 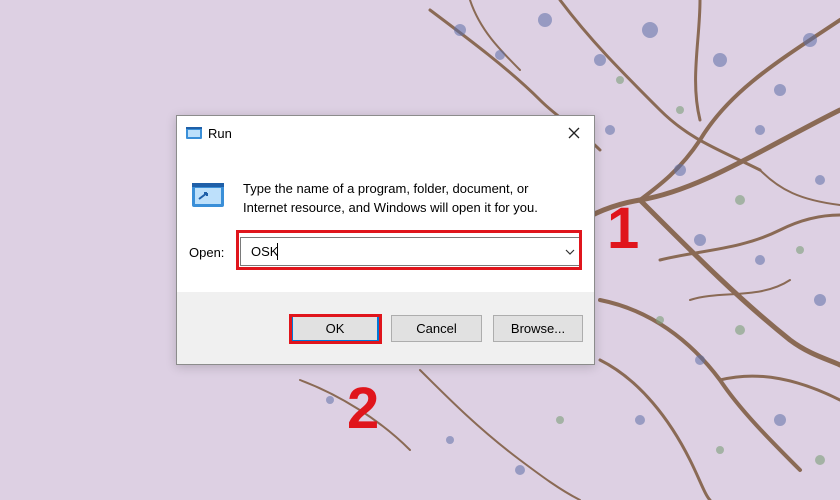 I want to click on title-bar: Run, so click(x=385, y=133).